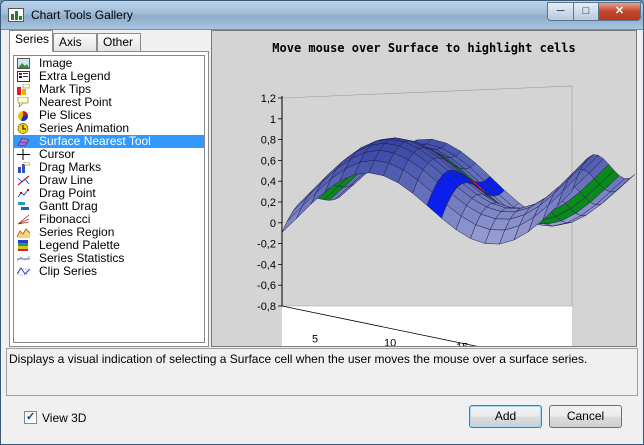 This screenshot has width=644, height=445. What do you see at coordinates (427, 326) in the screenshot?
I see `chart-floor` at bounding box center [427, 326].